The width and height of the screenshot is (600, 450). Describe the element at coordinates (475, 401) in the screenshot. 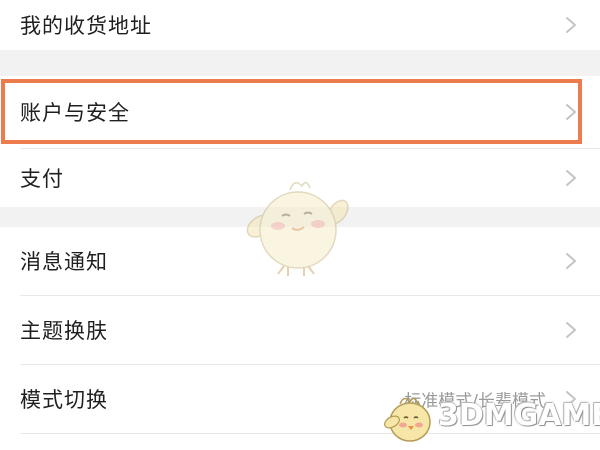

I see `current-mode-value: 标准模式/长辈模式` at that location.